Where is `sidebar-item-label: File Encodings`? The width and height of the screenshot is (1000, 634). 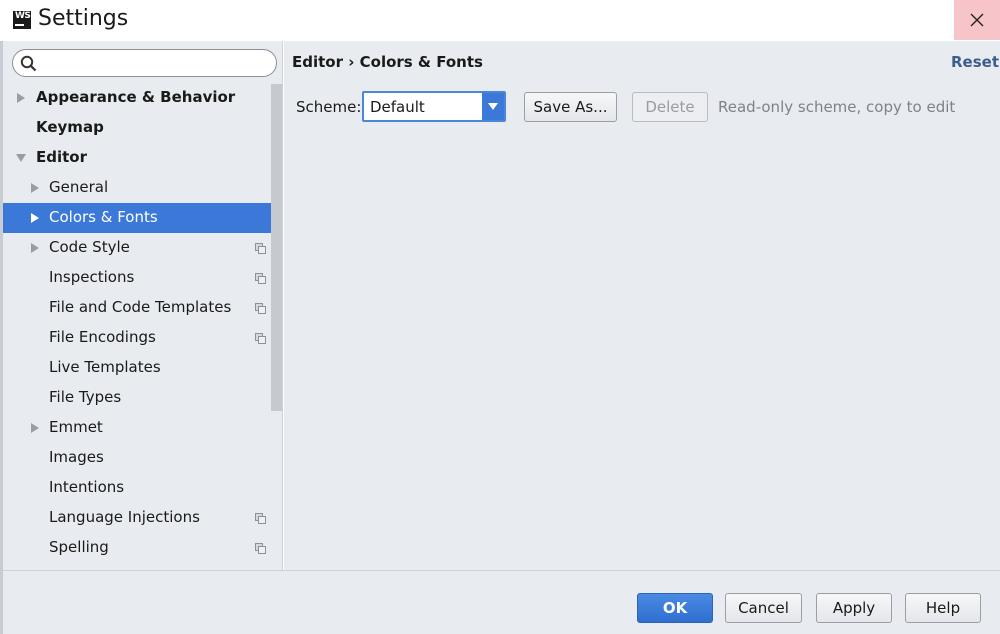
sidebar-item-label: File Encodings is located at coordinates (102, 337).